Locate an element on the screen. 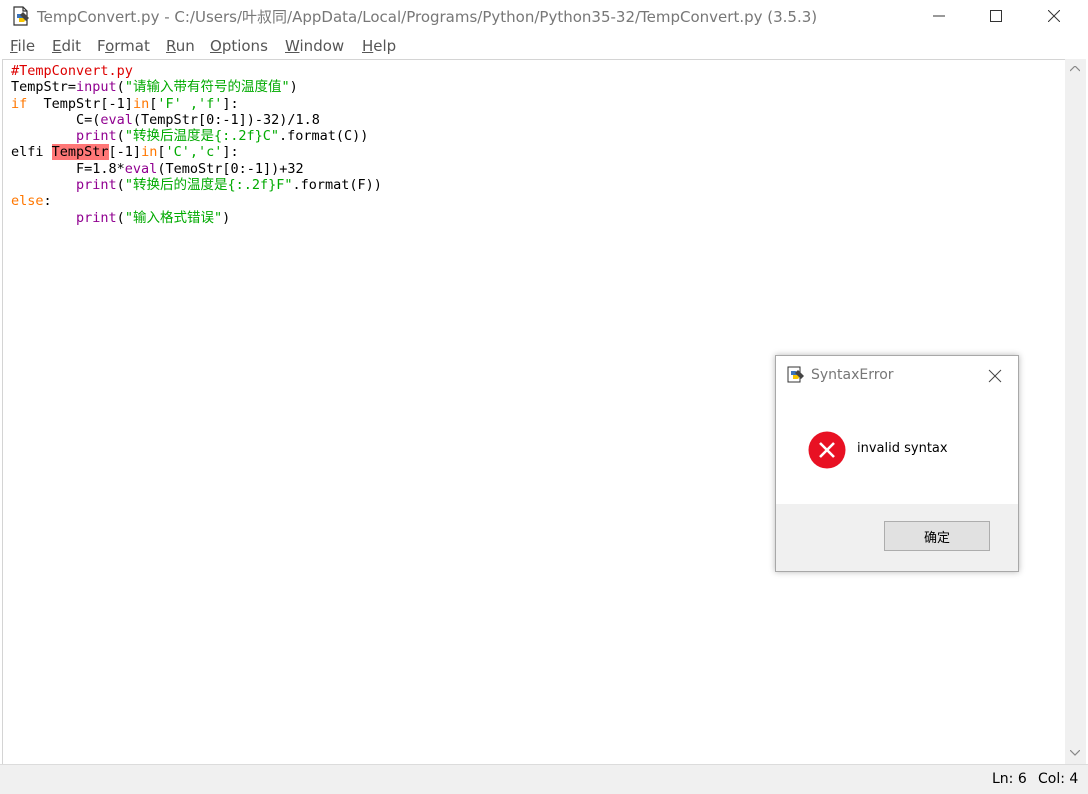  menu-file: File is located at coordinates (22, 46).